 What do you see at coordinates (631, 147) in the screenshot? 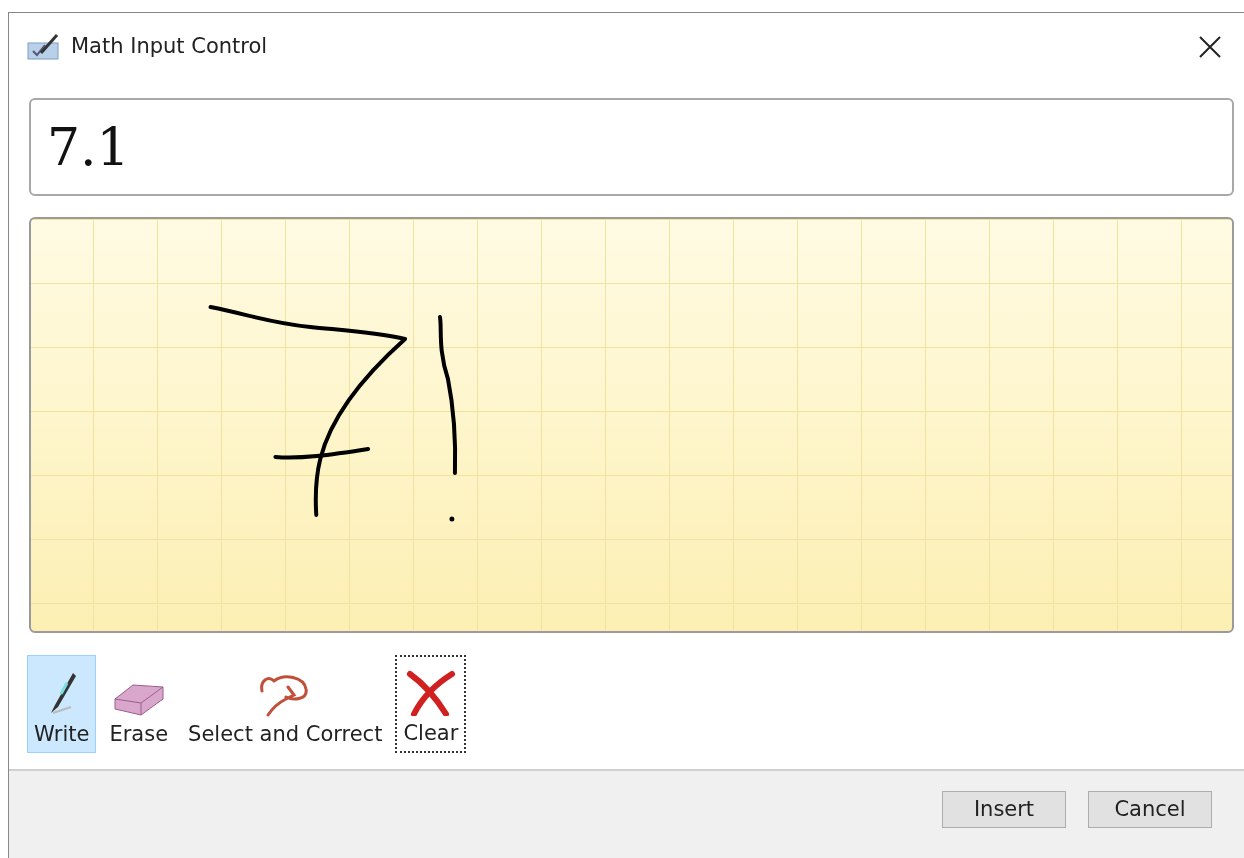
I see `result-preview: 7.1` at bounding box center [631, 147].